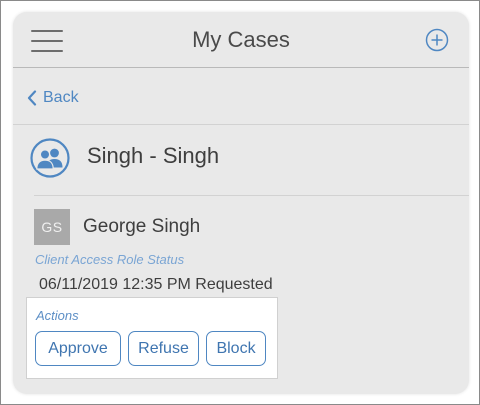 Image resolution: width=480 pixels, height=405 pixels. What do you see at coordinates (163, 348) in the screenshot?
I see `refuse-button: Refuse` at bounding box center [163, 348].